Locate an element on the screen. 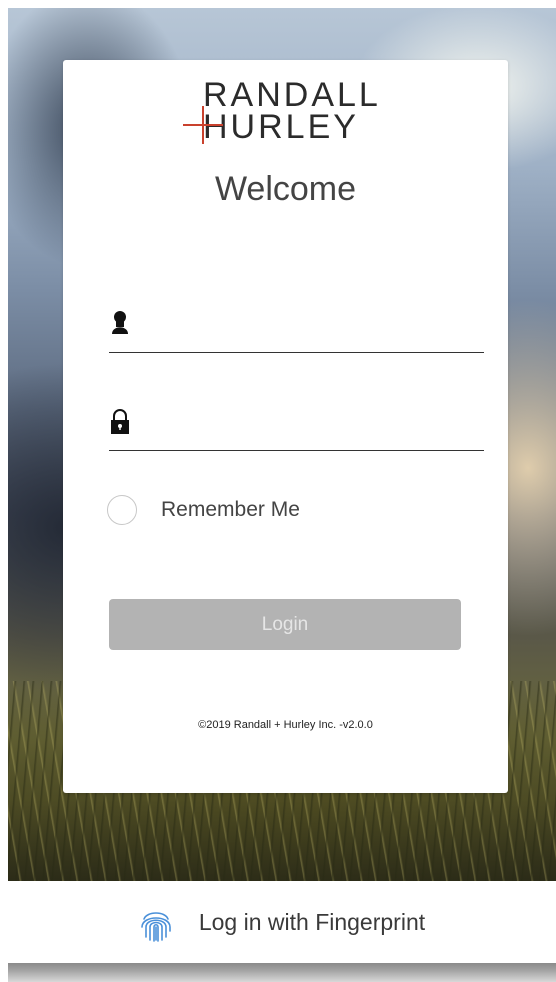  remember-me-radio is located at coordinates (122, 510).